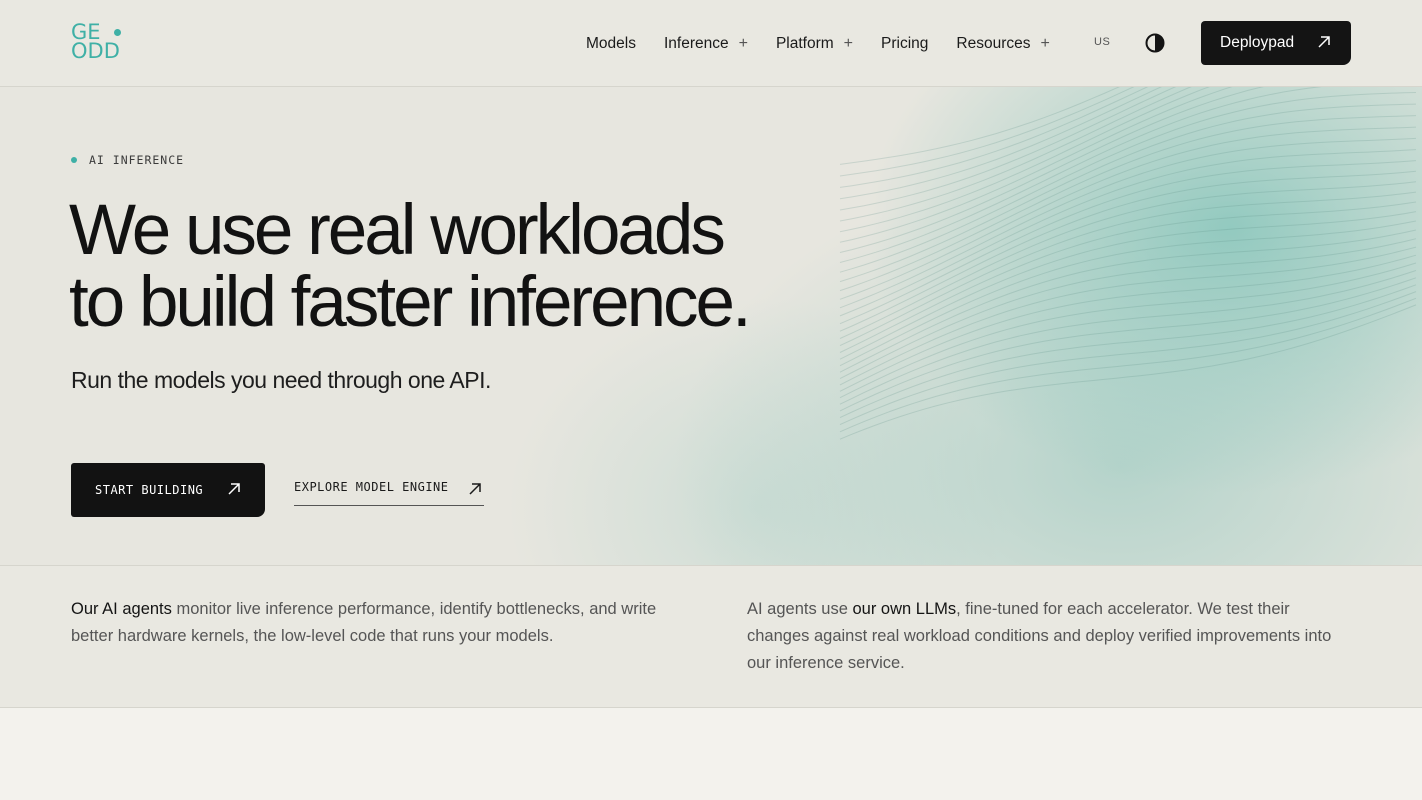 The image size is (1422, 800). I want to click on nav-item-models: Models, so click(611, 44).